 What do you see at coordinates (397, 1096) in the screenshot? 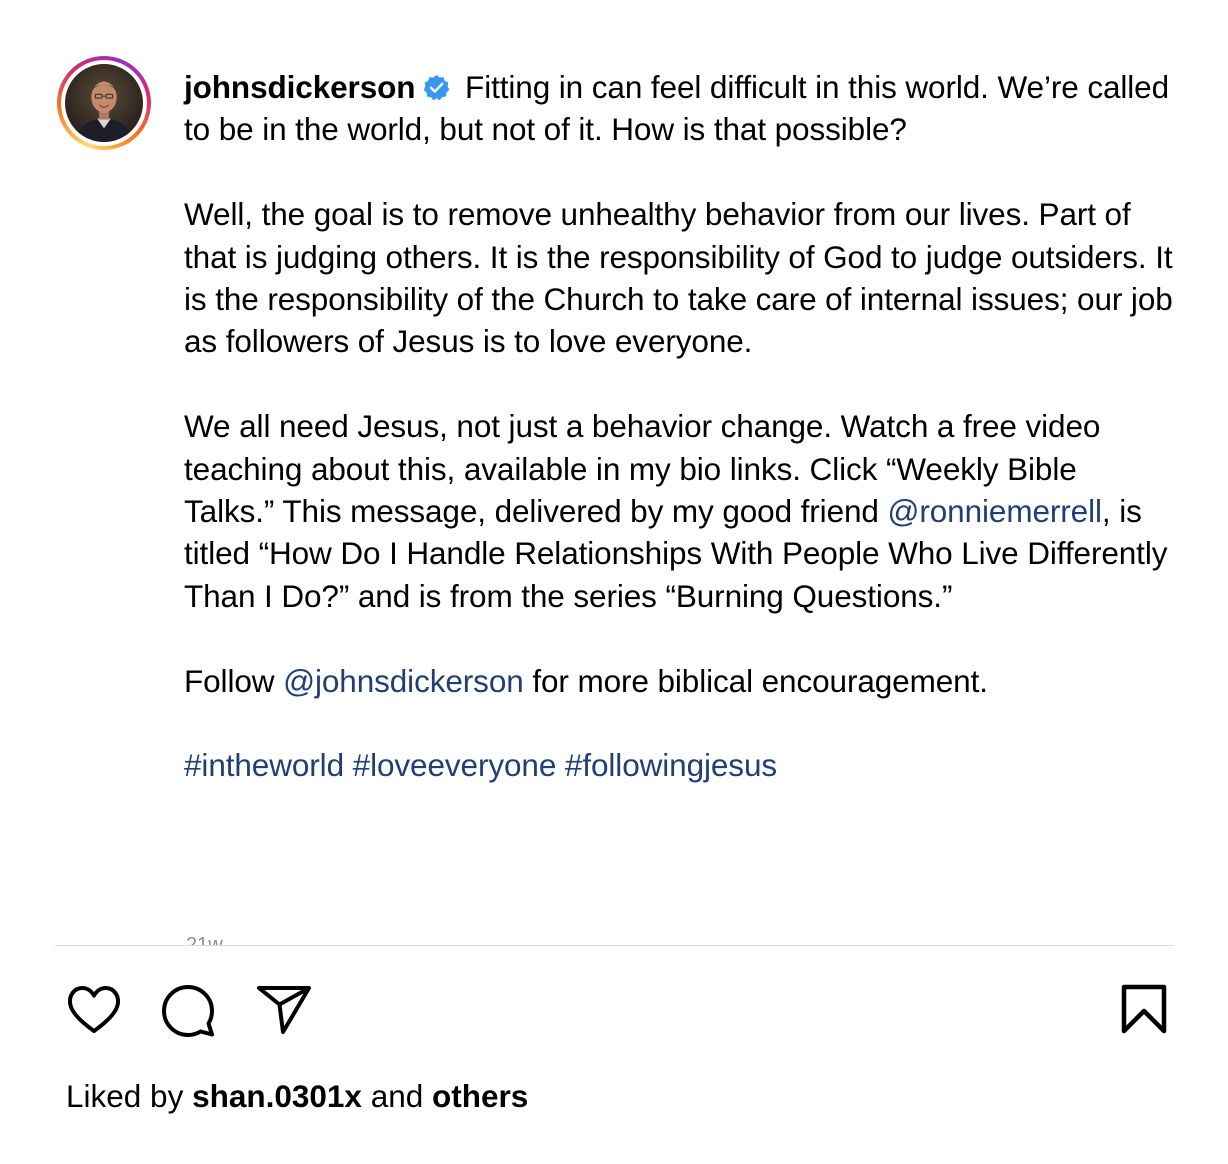
I see `likes-middle: and` at bounding box center [397, 1096].